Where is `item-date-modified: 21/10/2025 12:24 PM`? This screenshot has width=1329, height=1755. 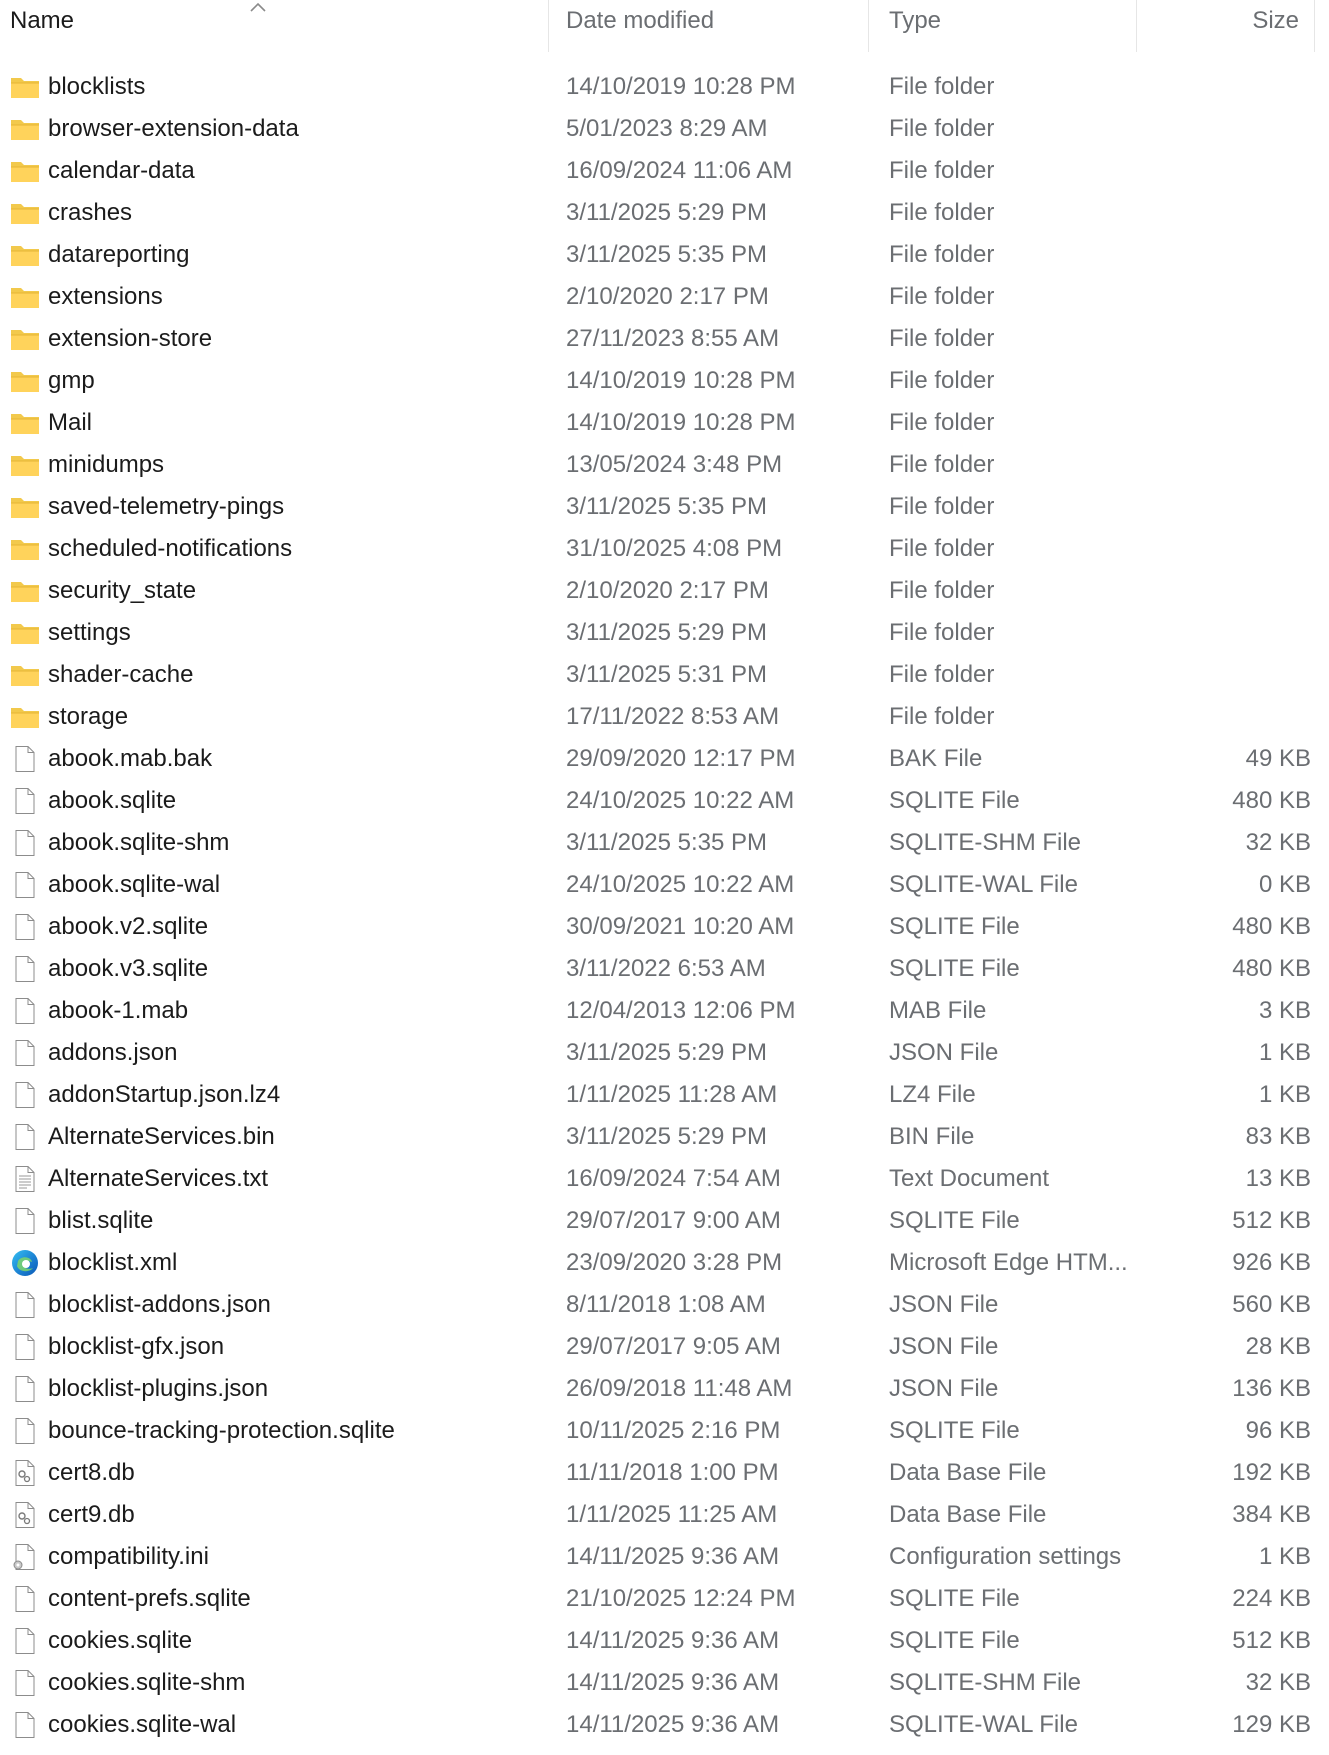
item-date-modified: 21/10/2025 12:24 PM is located at coordinates (681, 1598).